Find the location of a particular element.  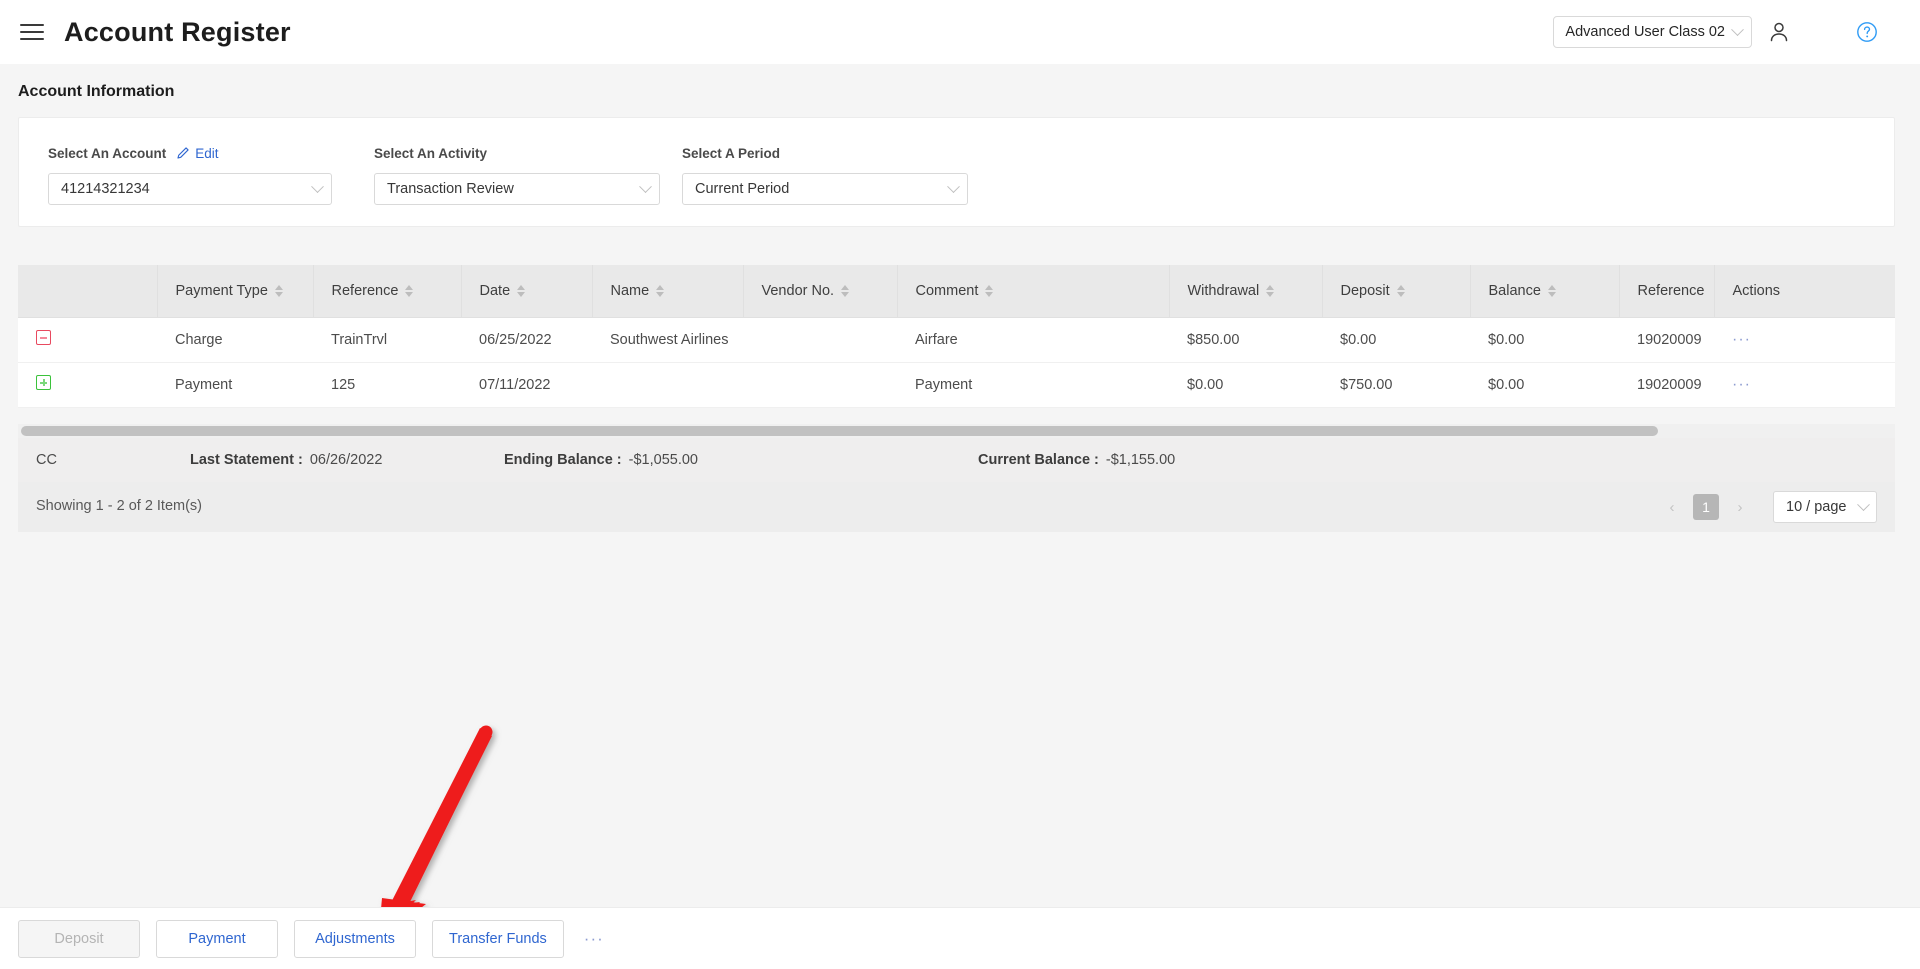

column-header-label: Reference is located at coordinates (365, 290).